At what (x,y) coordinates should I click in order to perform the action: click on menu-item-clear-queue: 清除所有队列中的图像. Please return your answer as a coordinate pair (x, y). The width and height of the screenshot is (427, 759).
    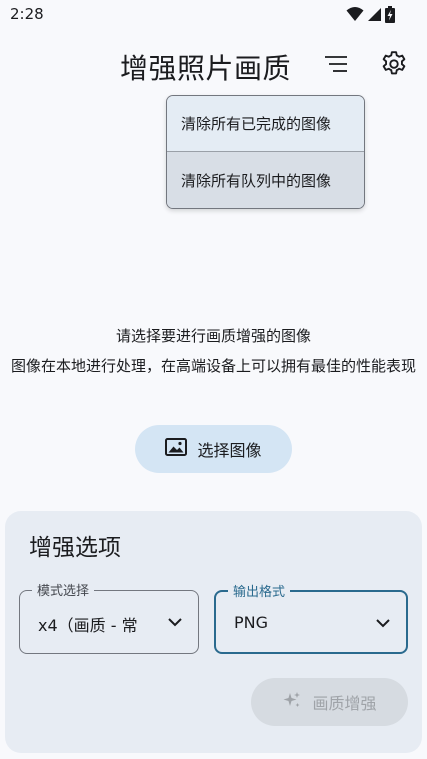
    Looking at the image, I should click on (265, 180).